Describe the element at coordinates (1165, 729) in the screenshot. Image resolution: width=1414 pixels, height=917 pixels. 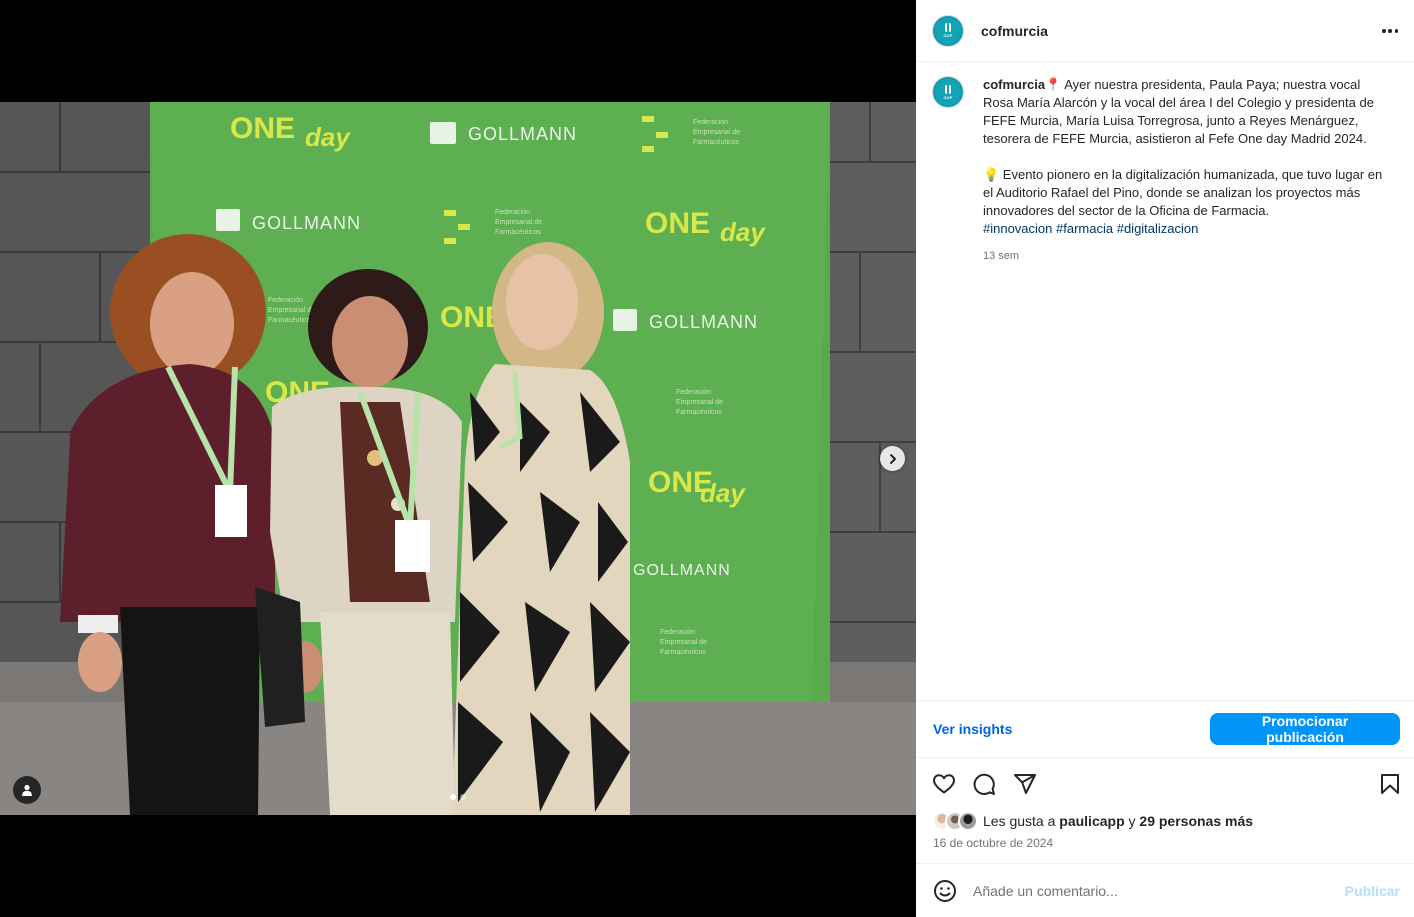
I see `insights-bar: Ver insights Promocionar publicación` at that location.